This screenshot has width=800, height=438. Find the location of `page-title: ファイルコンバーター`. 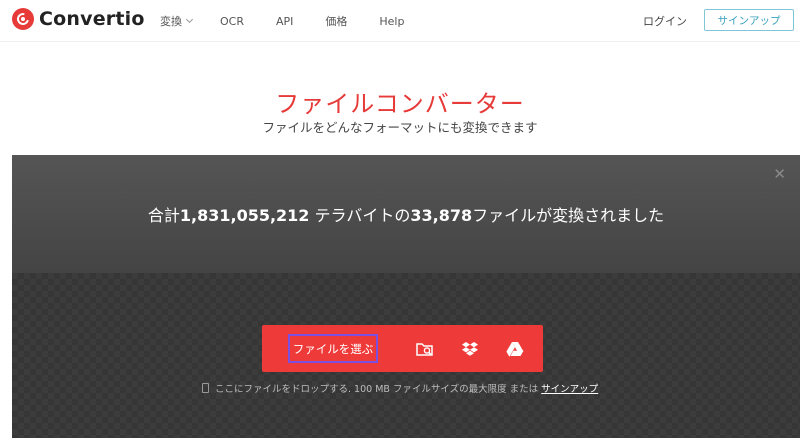

page-title: ファイルコンバーター is located at coordinates (400, 104).